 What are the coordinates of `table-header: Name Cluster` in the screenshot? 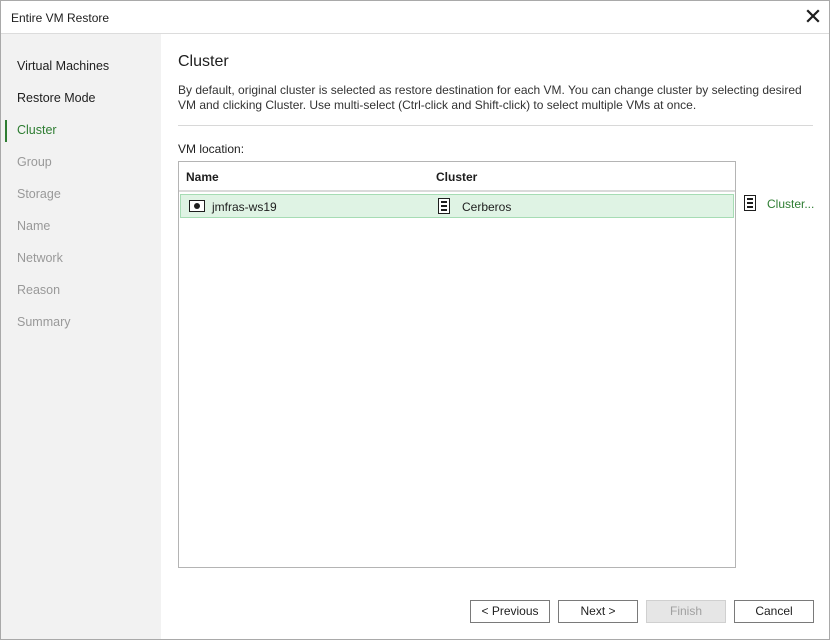 It's located at (457, 177).